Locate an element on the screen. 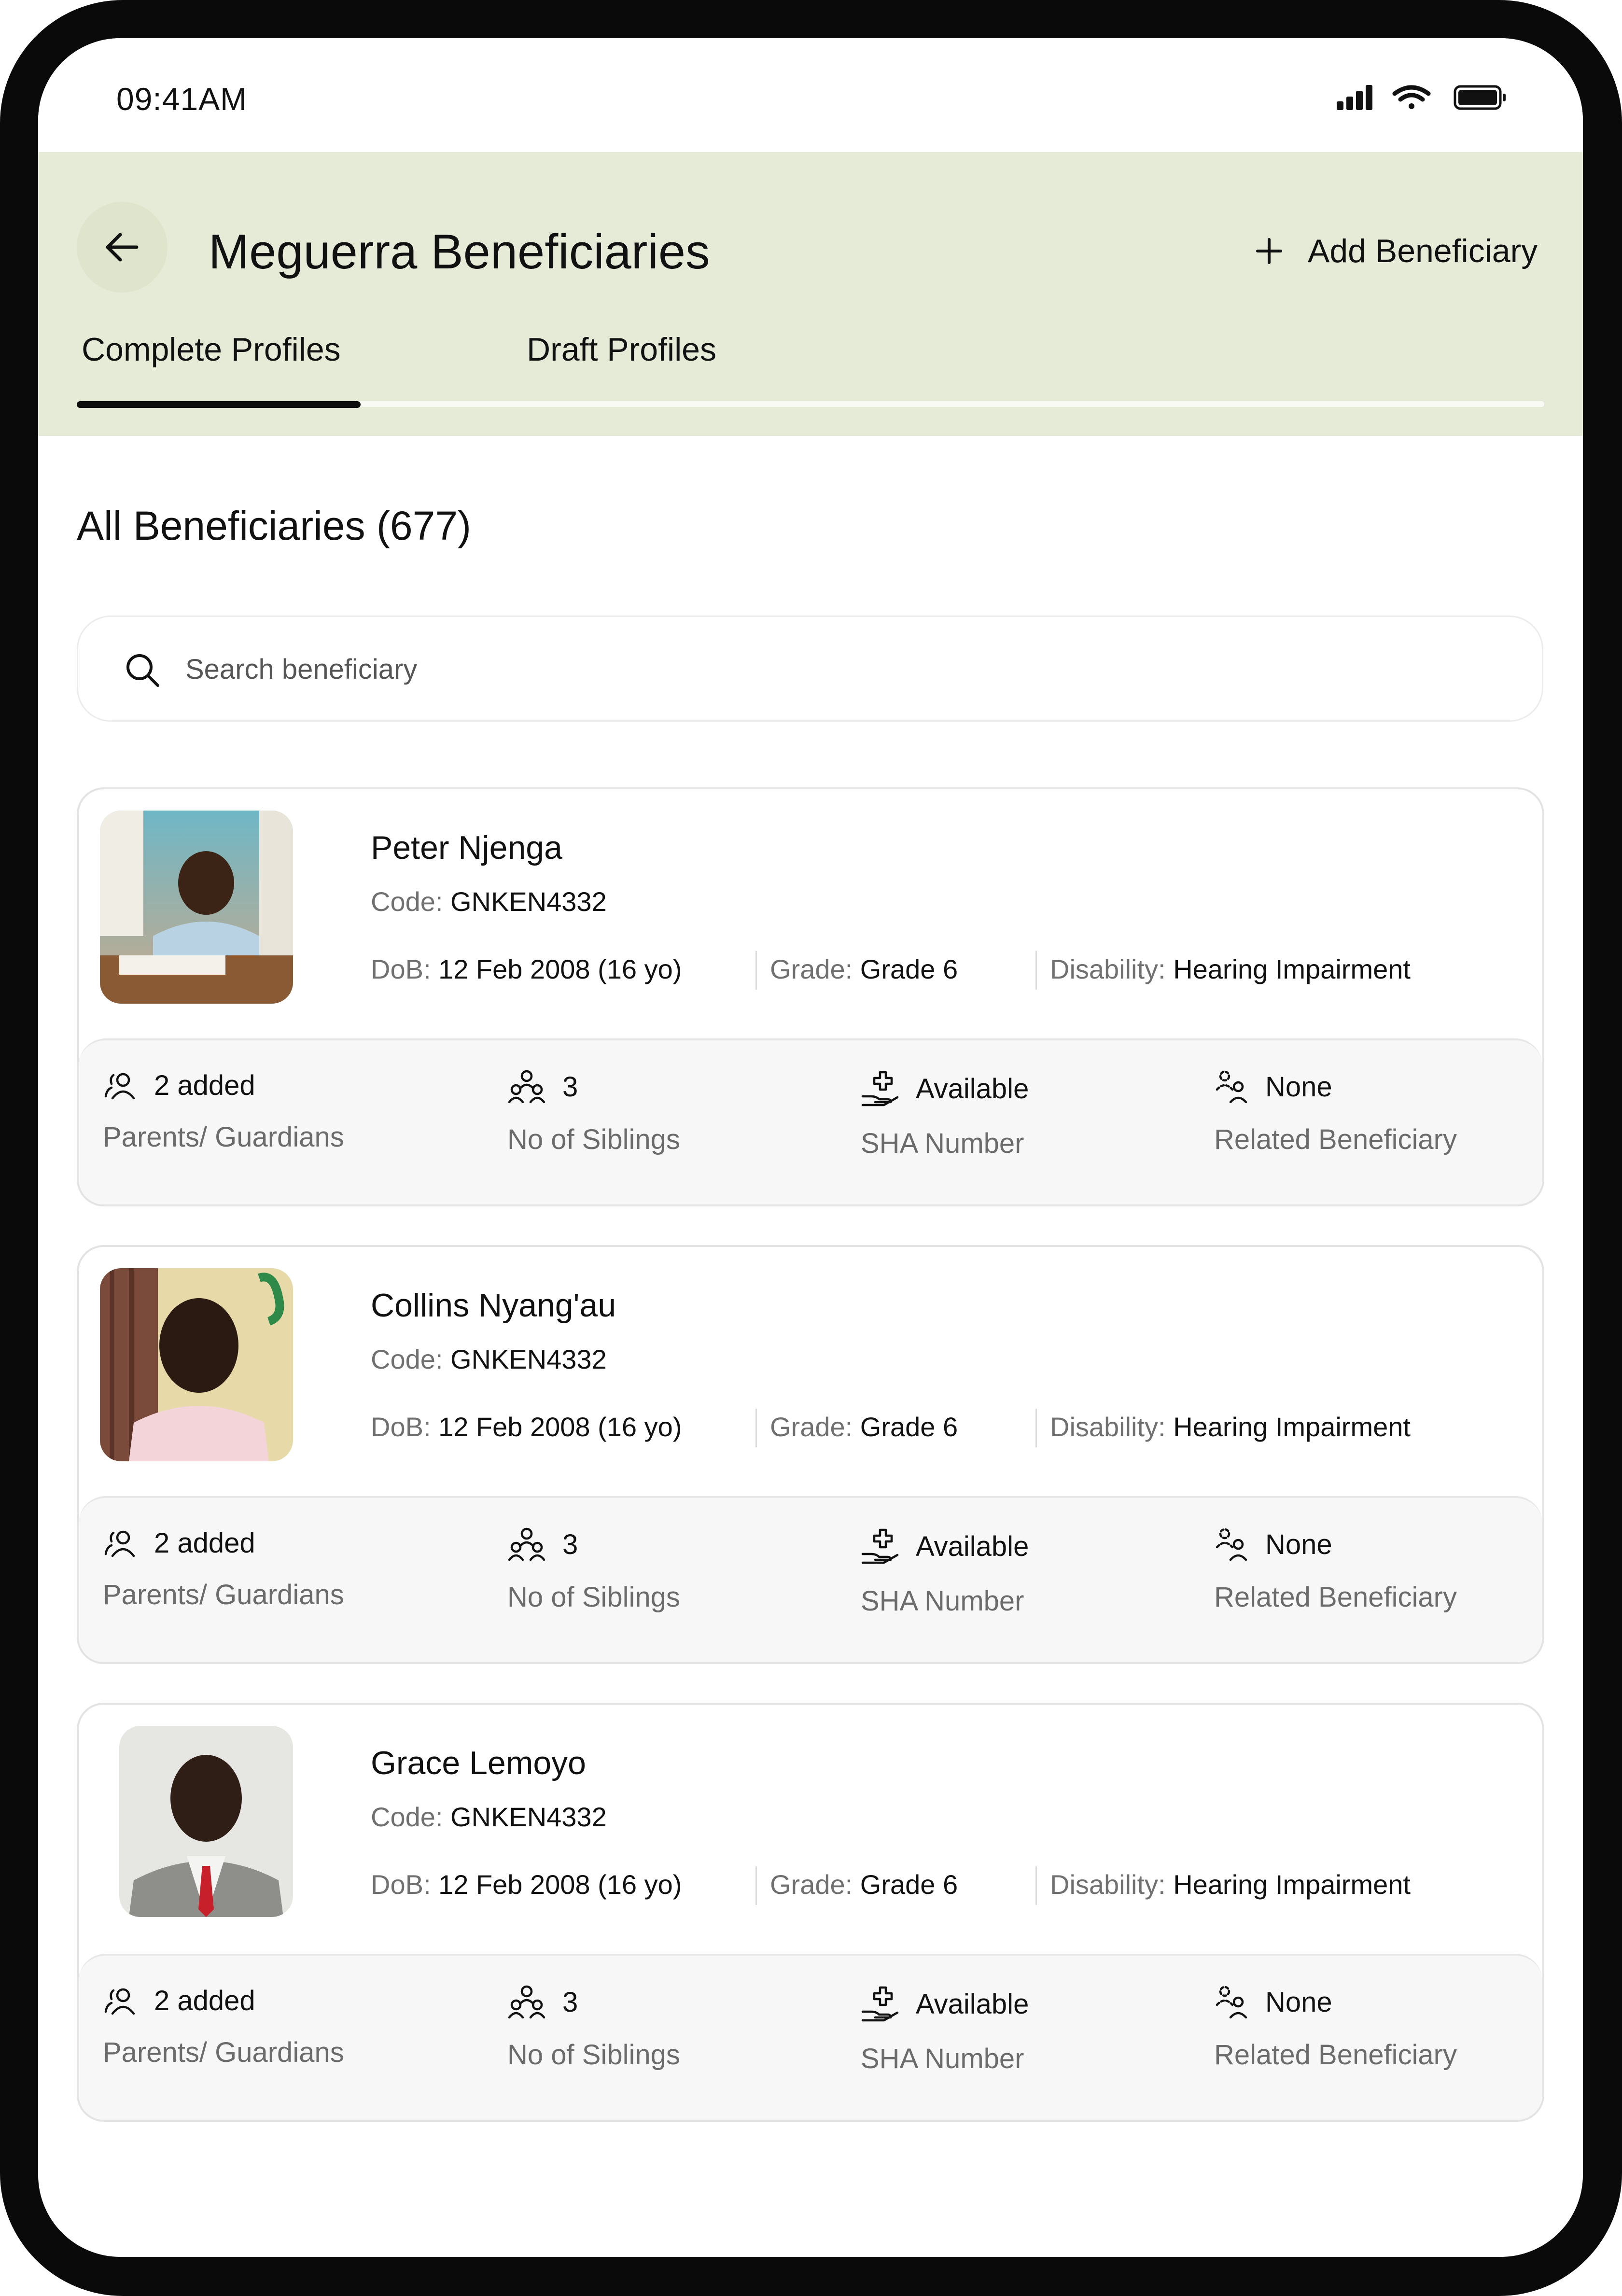  arrow-left-icon is located at coordinates (122, 248).